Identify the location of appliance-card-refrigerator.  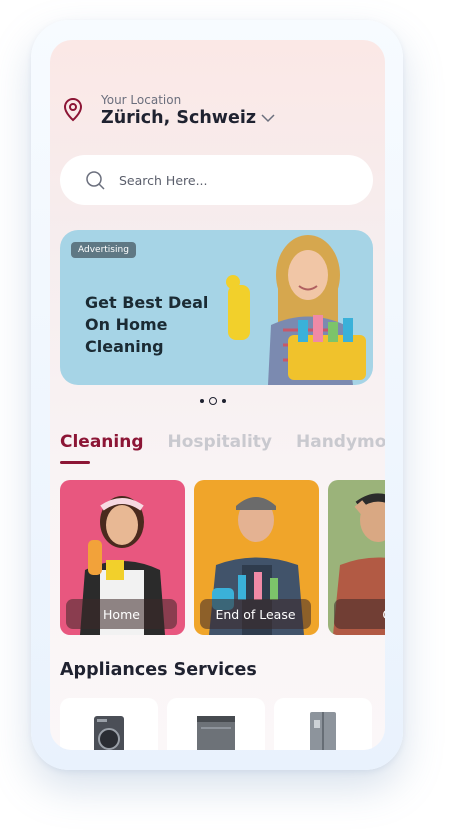
(323, 724).